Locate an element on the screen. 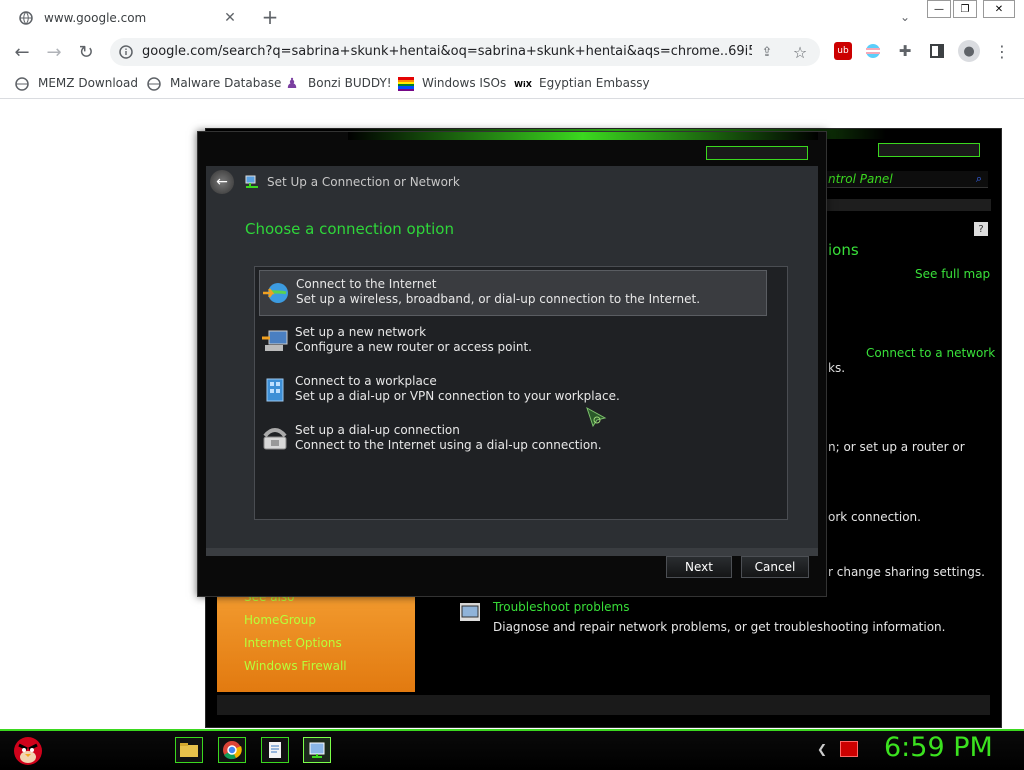 The height and width of the screenshot is (770, 1024). network-setup-taskbar-icon is located at coordinates (317, 750).